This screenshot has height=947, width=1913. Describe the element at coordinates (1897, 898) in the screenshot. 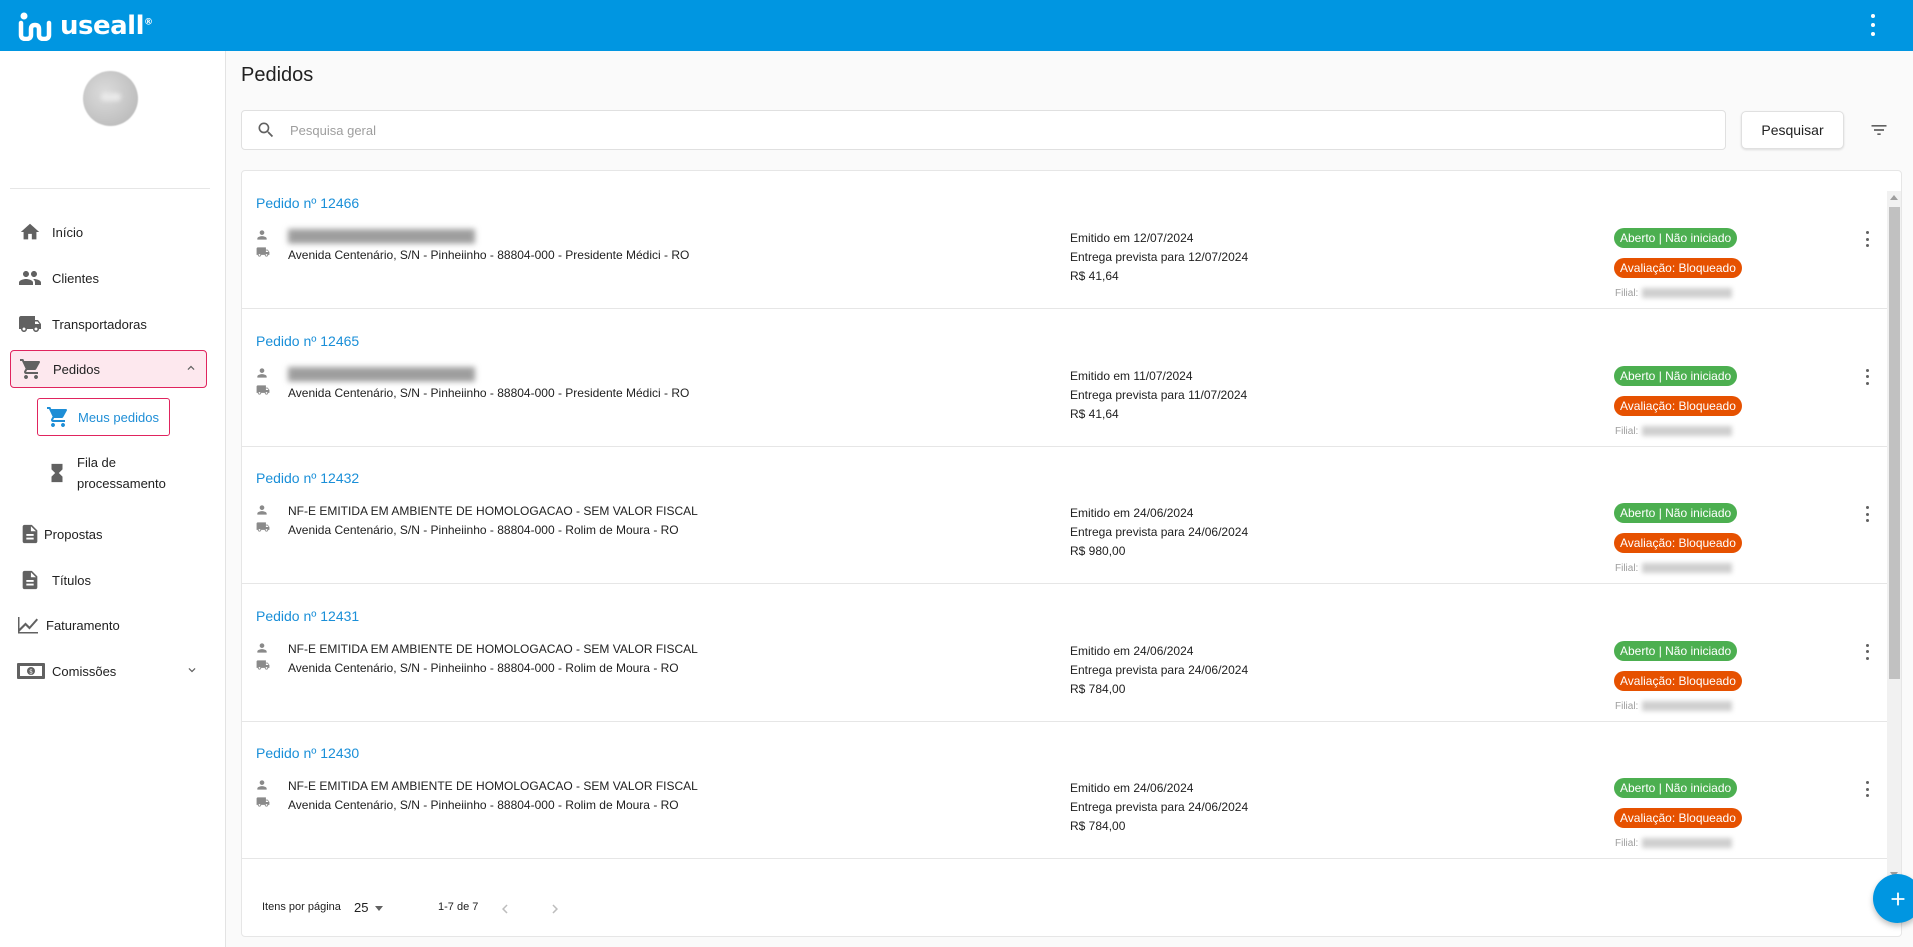

I see `add-icon` at that location.